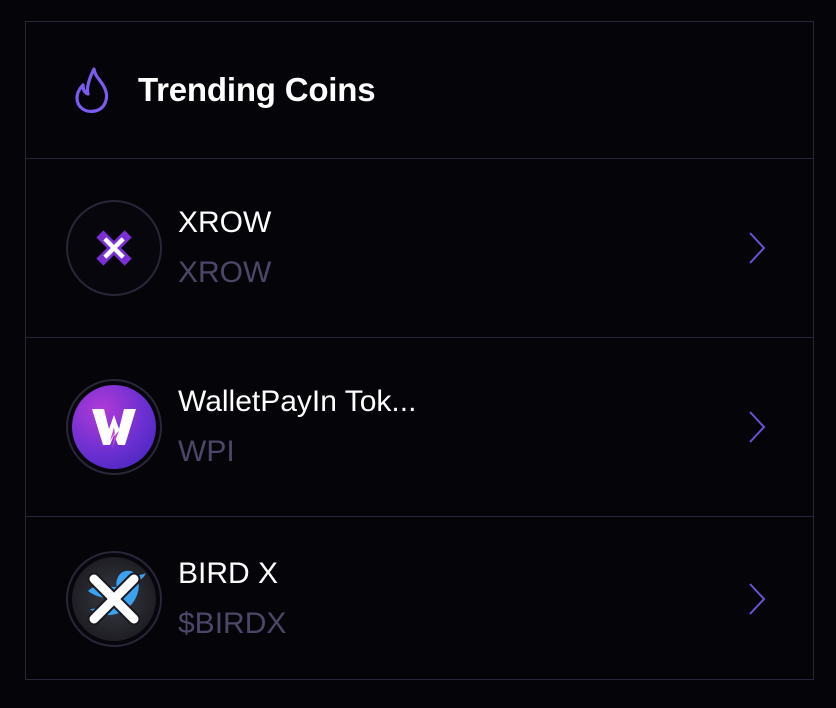  I want to click on xrow-logo-icon, so click(114, 248).